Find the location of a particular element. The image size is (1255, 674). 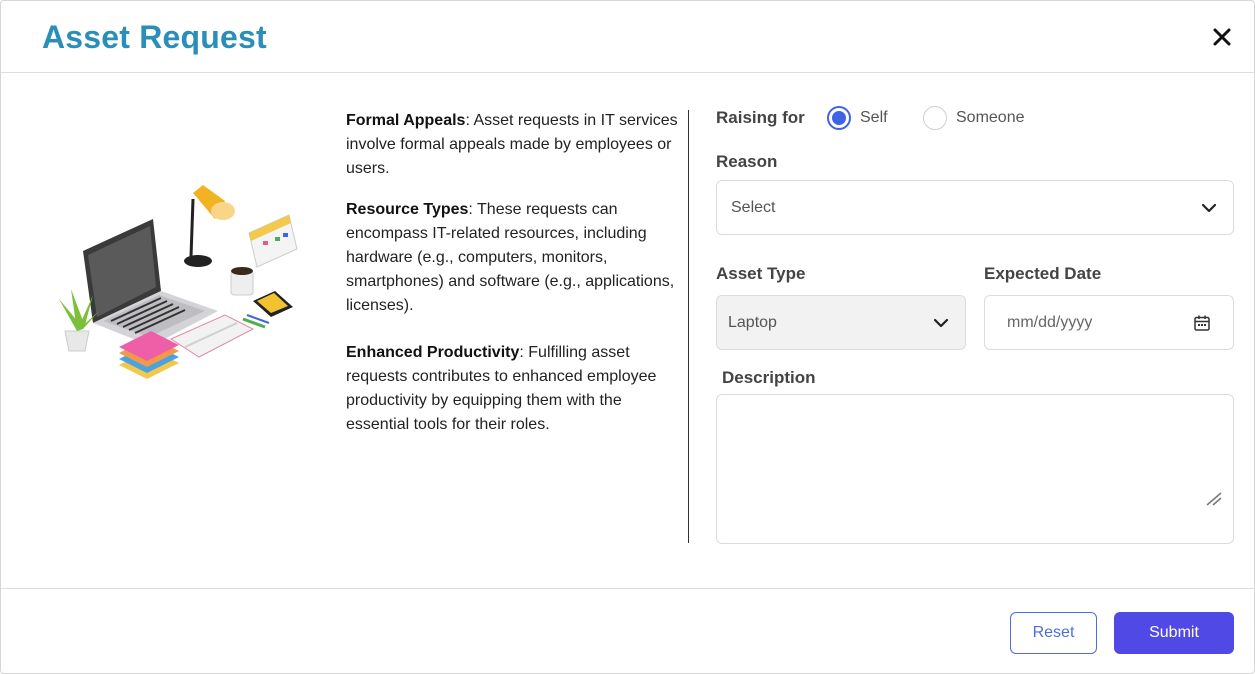

radio-someone-label: Someone is located at coordinates (990, 117).